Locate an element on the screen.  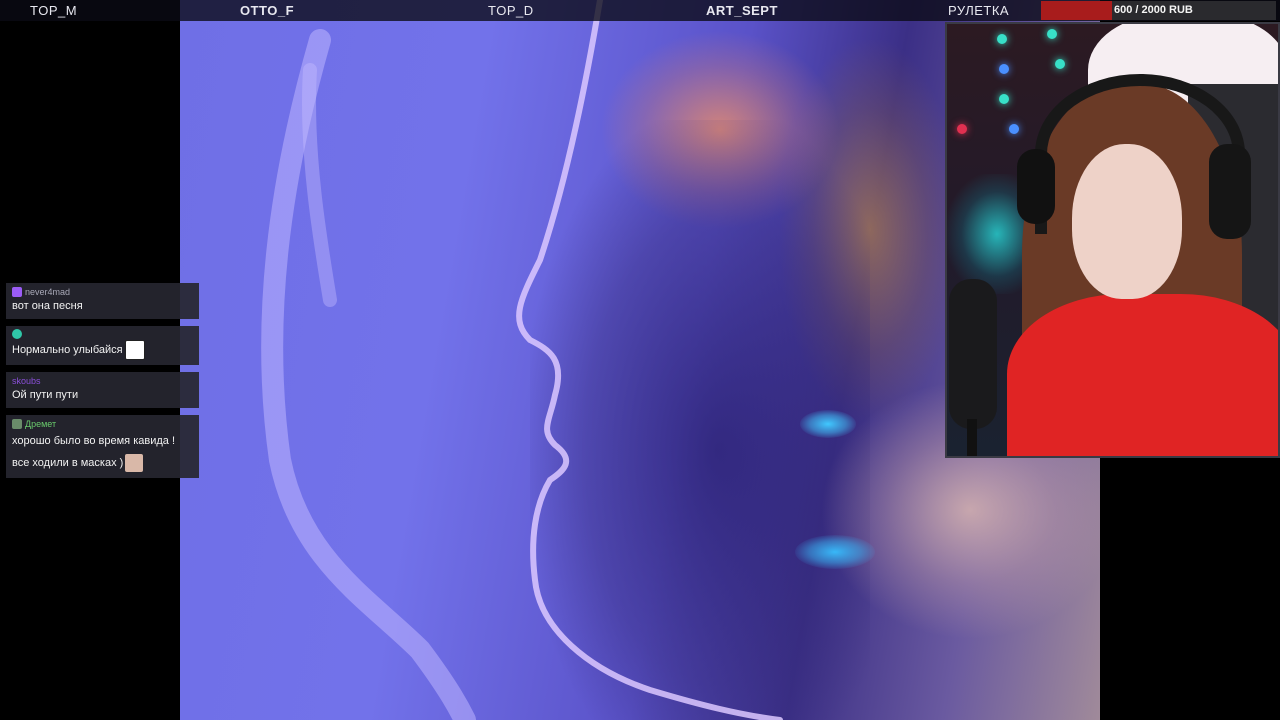
topbar-item-otto-f: OTTO_F is located at coordinates (267, 10).